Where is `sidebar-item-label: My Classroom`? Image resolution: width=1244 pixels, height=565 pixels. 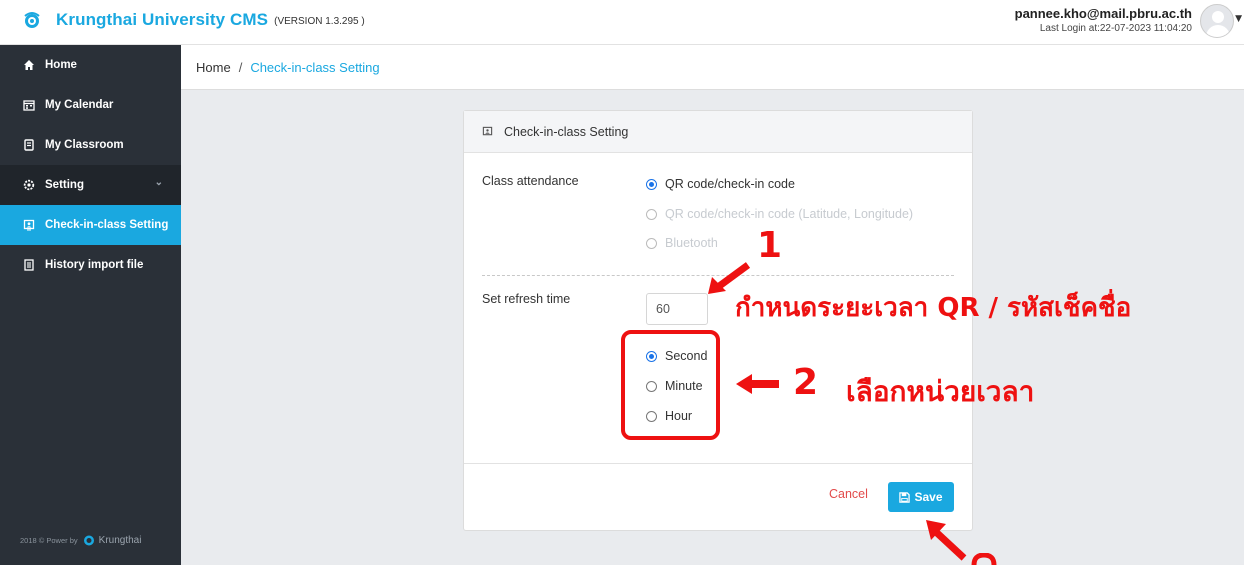
sidebar-item-label: My Classroom is located at coordinates (84, 145).